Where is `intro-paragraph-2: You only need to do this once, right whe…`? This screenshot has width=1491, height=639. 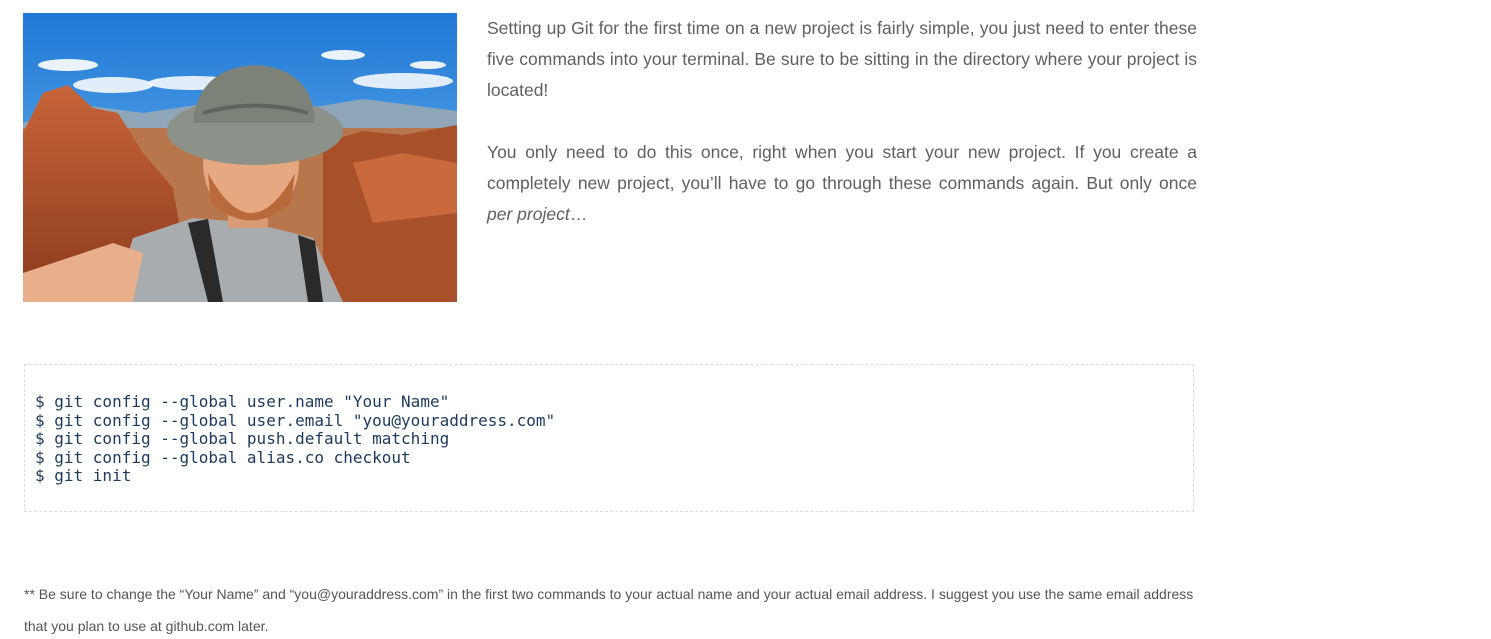
intro-paragraph-2: You only need to do this once, right whe… is located at coordinates (842, 183).